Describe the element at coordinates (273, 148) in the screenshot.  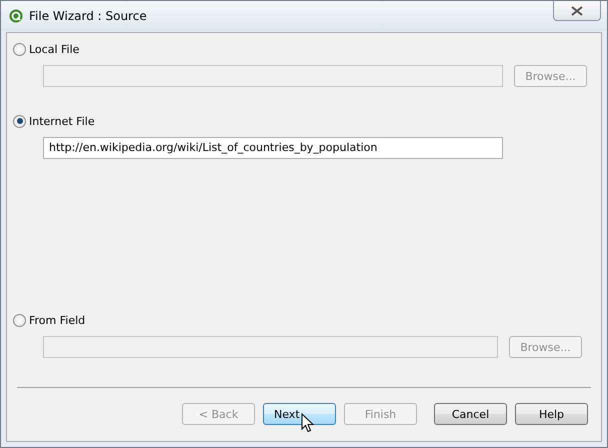
I see `input-field: http://en.wikipedia.org/wiki/List_of_countries_by_population` at that location.